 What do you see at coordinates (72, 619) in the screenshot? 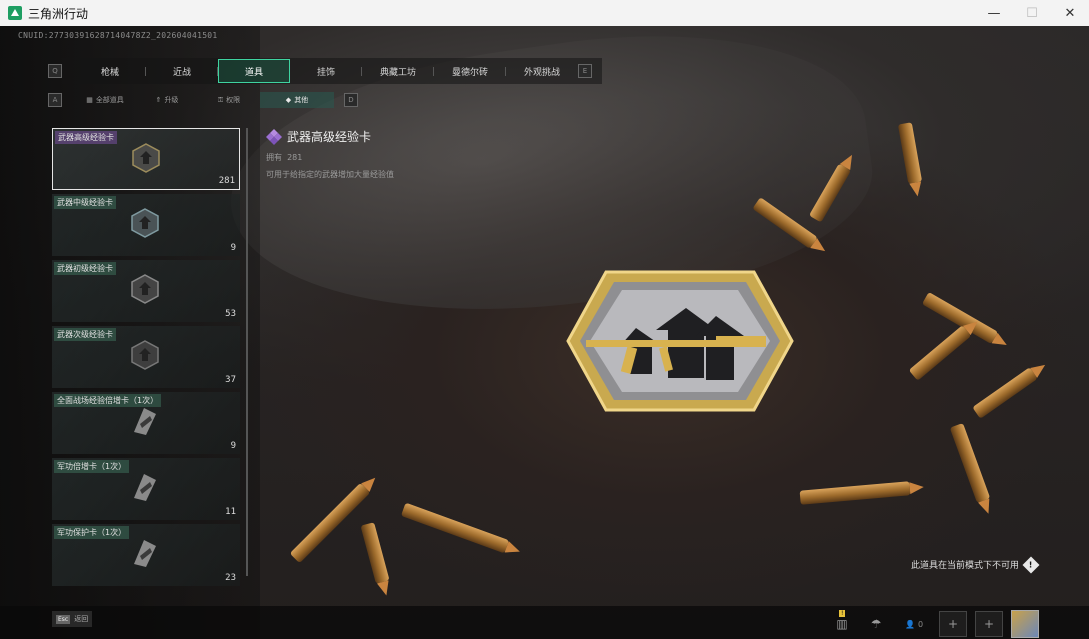
I see `back-button: Esc 返回` at bounding box center [72, 619].